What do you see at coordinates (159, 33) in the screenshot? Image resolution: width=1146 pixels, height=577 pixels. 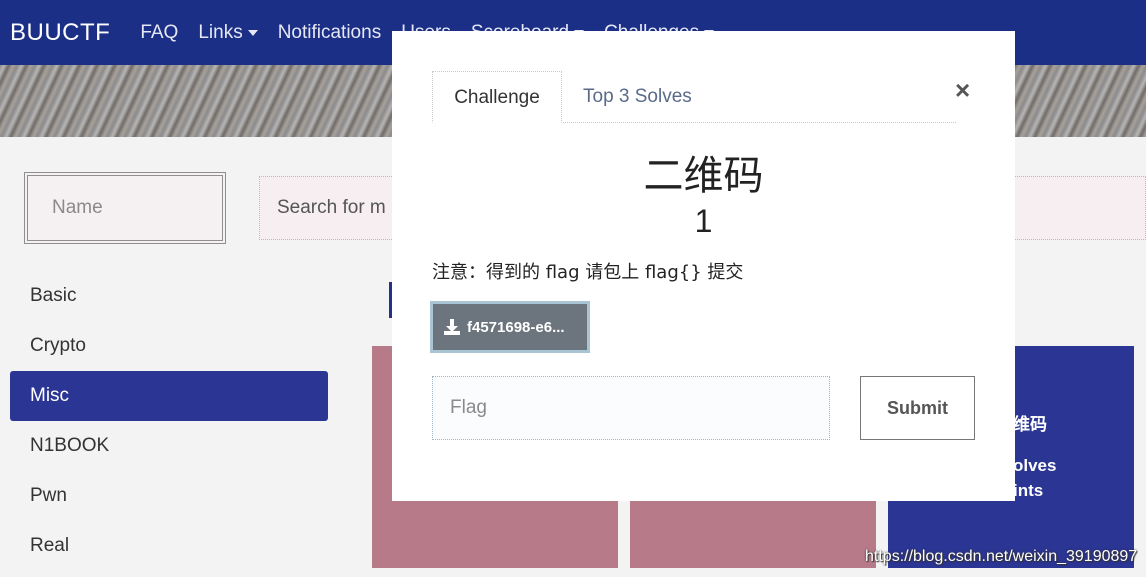 I see `nav-faq: FAQ` at bounding box center [159, 33].